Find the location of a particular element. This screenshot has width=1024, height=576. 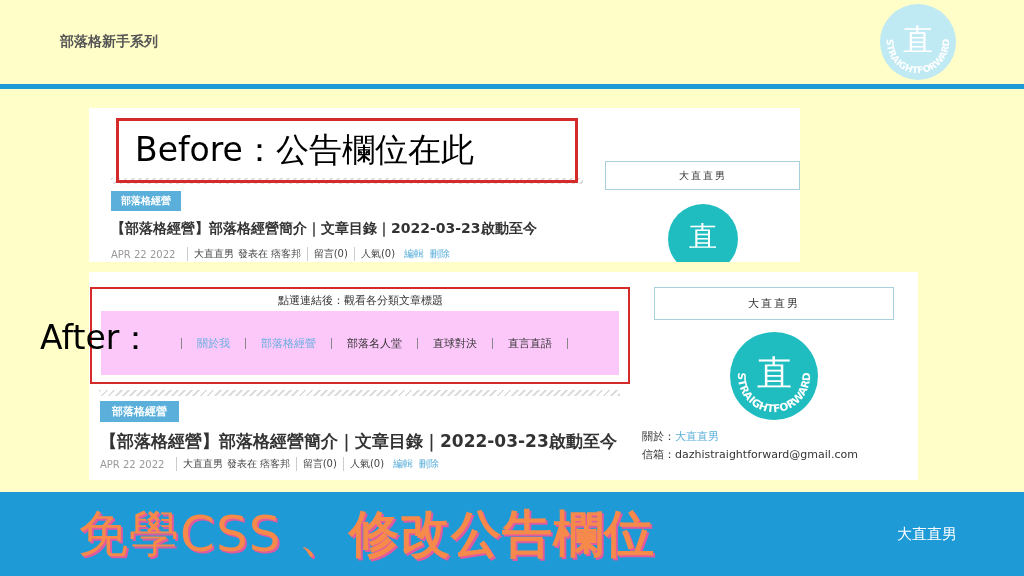

notice-heading: 點選連結後：觀看各分類文章標題 is located at coordinates (360, 301).